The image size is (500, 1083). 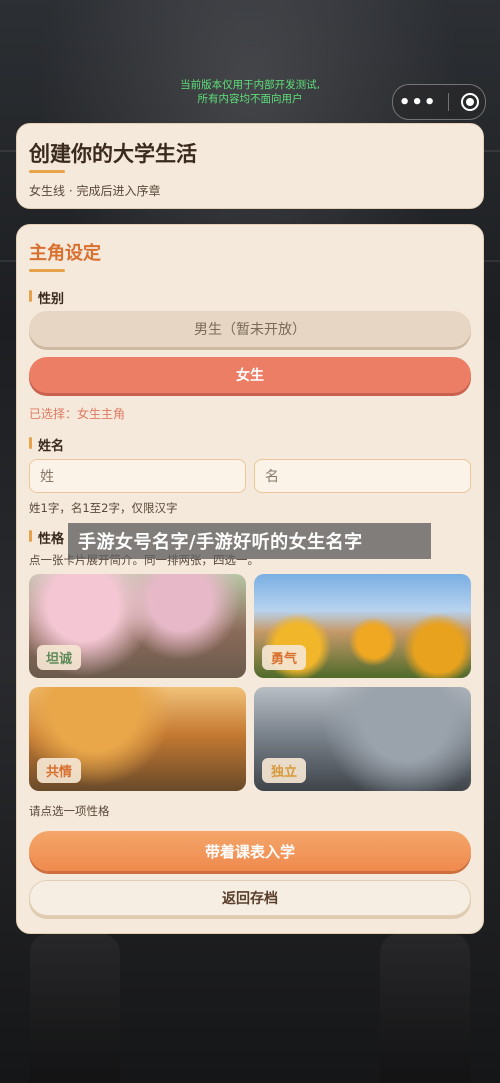 I want to click on page-subtitle: 女生线 · 完成后进入序章, so click(x=95, y=191).